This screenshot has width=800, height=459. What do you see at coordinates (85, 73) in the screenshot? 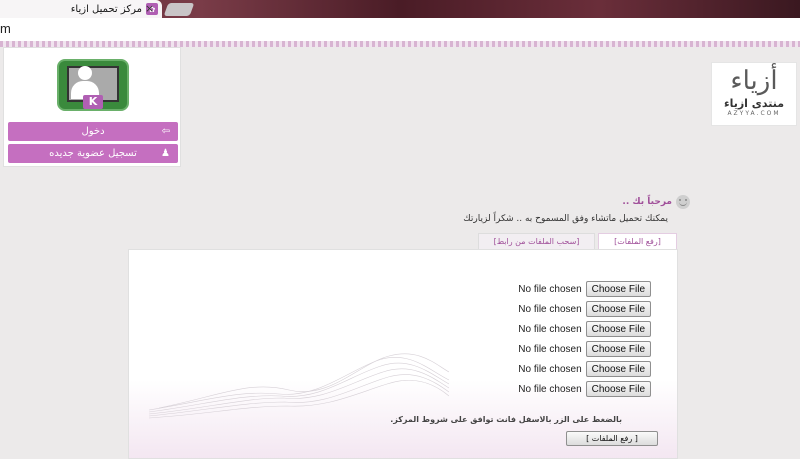
I see `avatar-head` at bounding box center [85, 73].